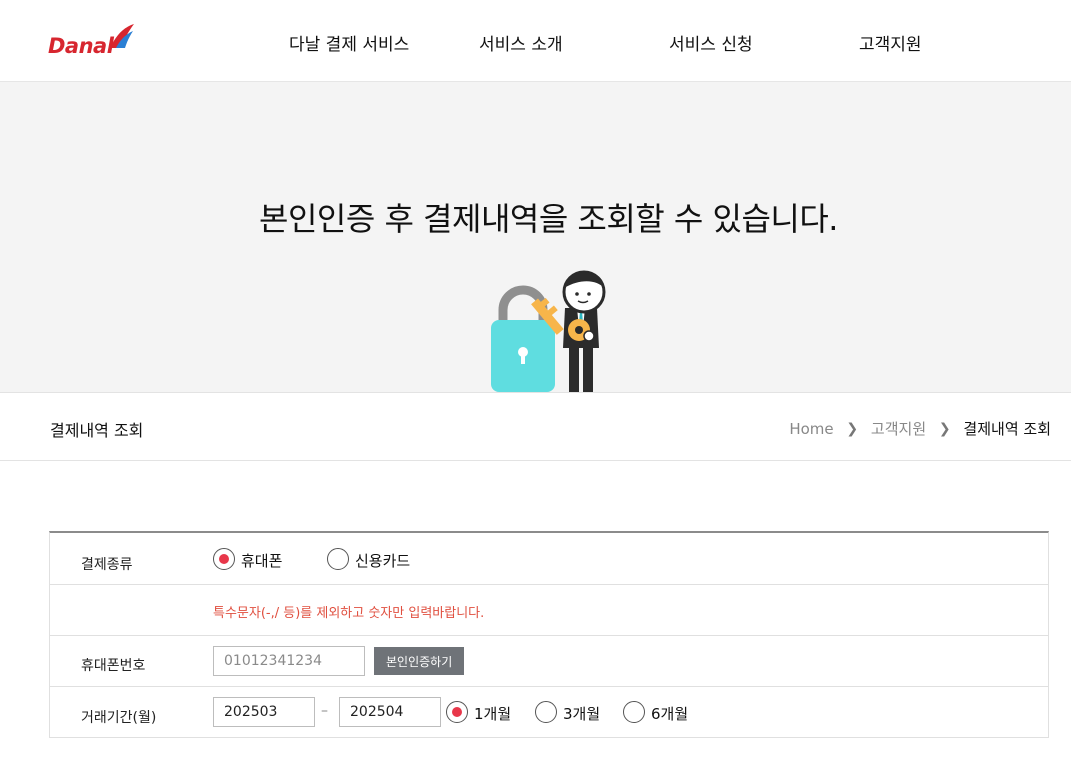 This screenshot has width=1071, height=772. Describe the element at coordinates (122, 36) in the screenshot. I see `logo-swoosh-icon` at that location.